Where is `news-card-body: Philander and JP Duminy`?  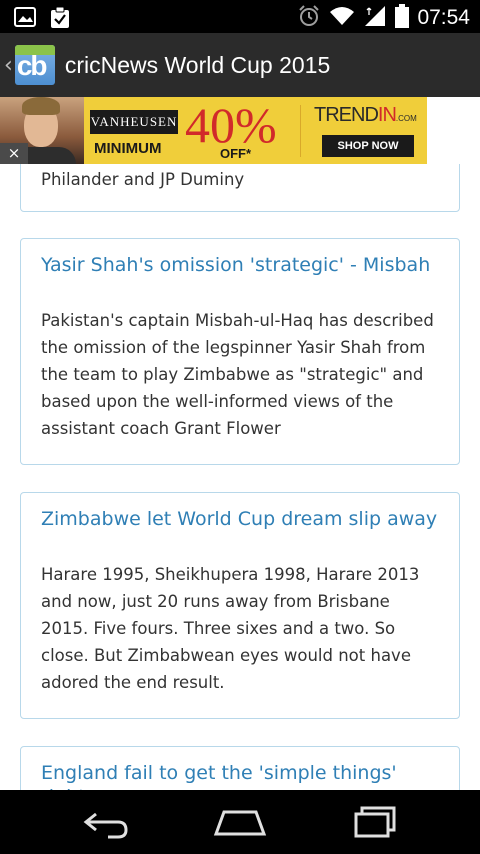 news-card-body: Philander and JP Duminy is located at coordinates (143, 179).